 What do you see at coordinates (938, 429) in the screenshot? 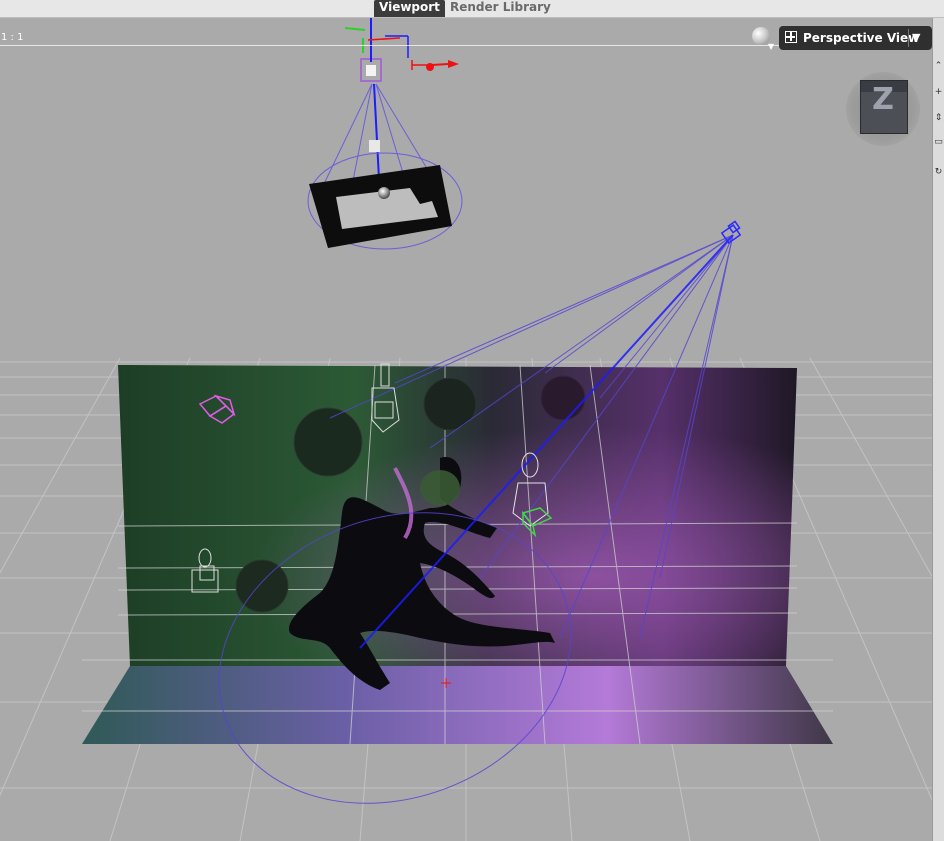
I see `right-toolbar: ⌃ + ⇕ ▭ ↻` at bounding box center [938, 429].